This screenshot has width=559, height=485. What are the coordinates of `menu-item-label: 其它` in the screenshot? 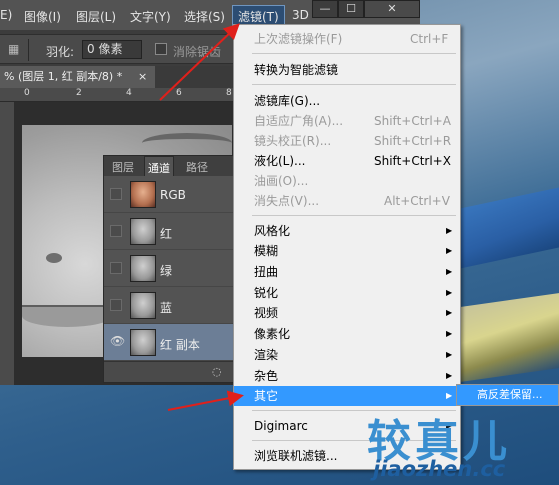 It's located at (266, 396).